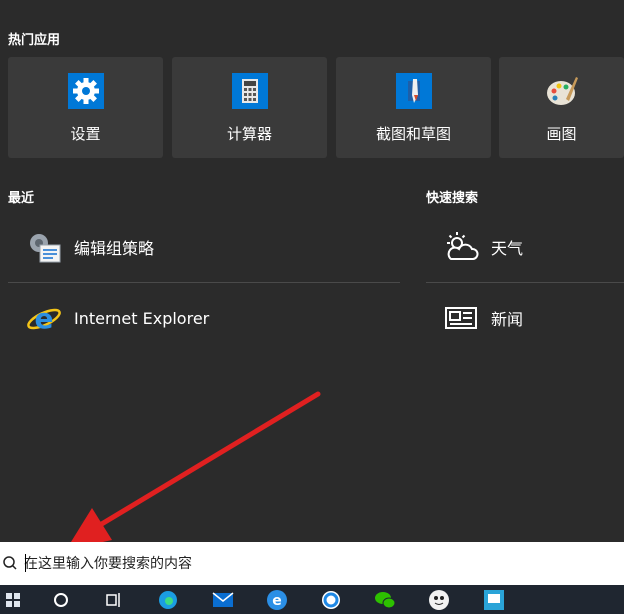 This screenshot has height=614, width=624. I want to click on quick-search-item-news: 新闻, so click(483, 318).